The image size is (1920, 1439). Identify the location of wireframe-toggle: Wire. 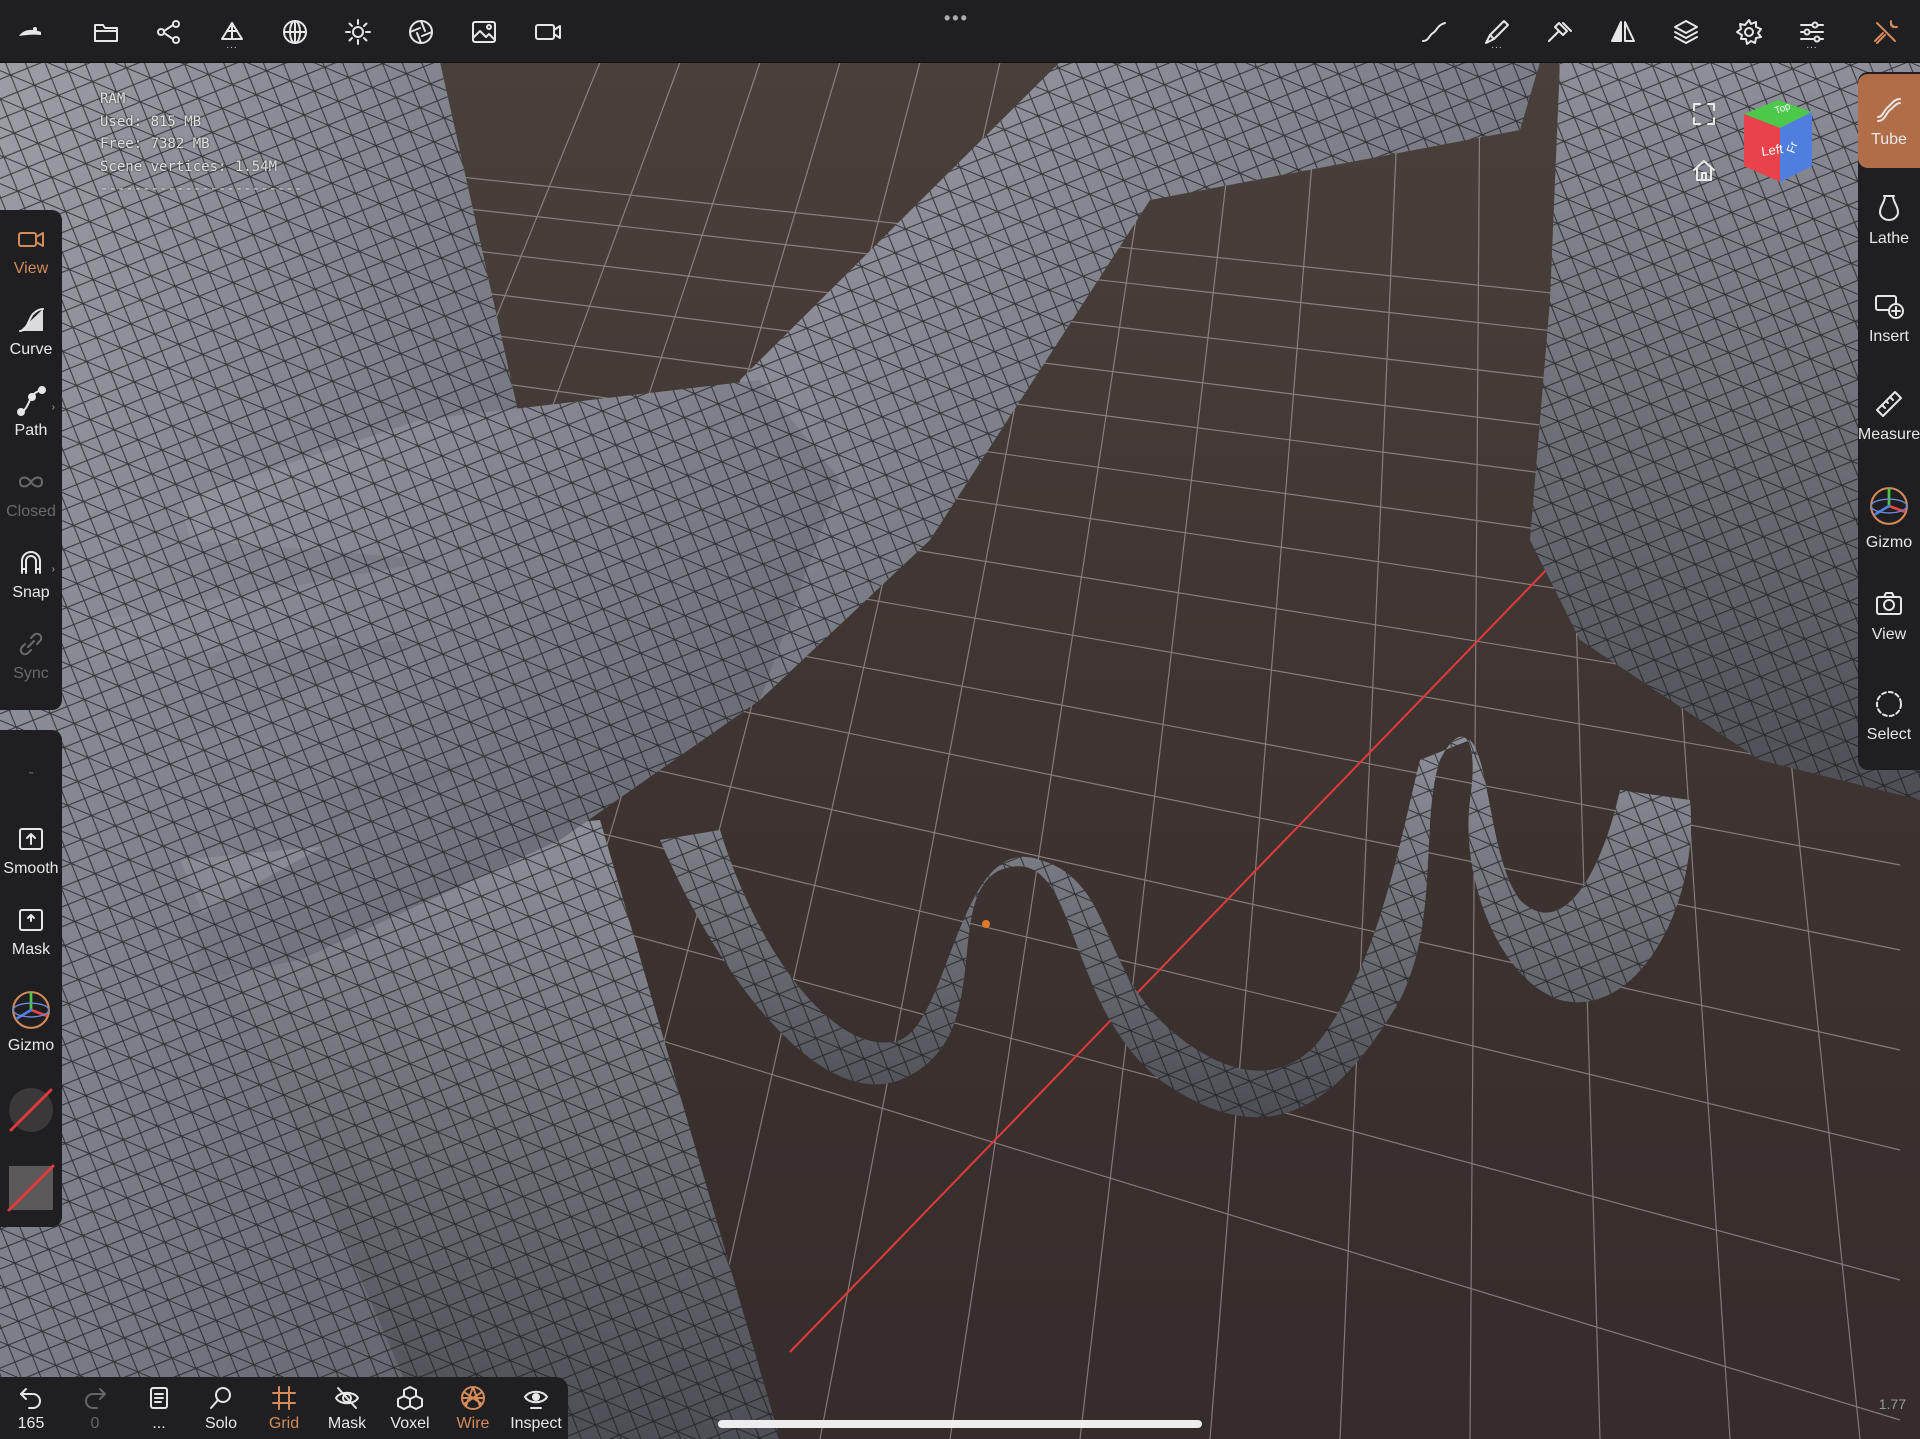
(473, 1408).